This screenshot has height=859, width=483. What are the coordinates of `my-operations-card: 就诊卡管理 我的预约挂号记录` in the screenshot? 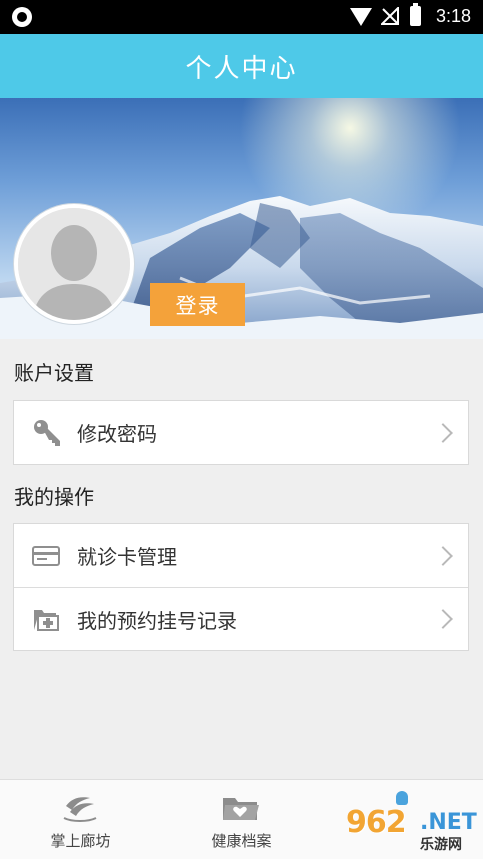 It's located at (241, 587).